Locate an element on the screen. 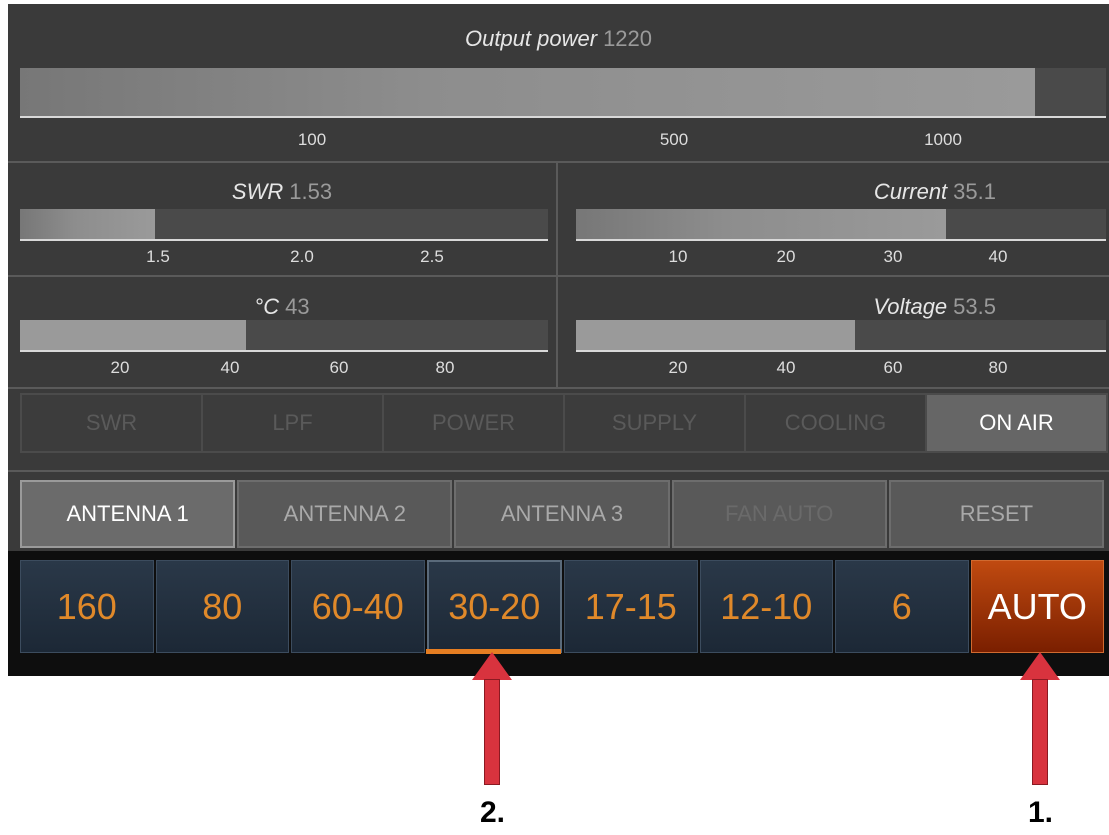 This screenshot has width=1109, height=835. voltage-value: 53.5 is located at coordinates (974, 306).